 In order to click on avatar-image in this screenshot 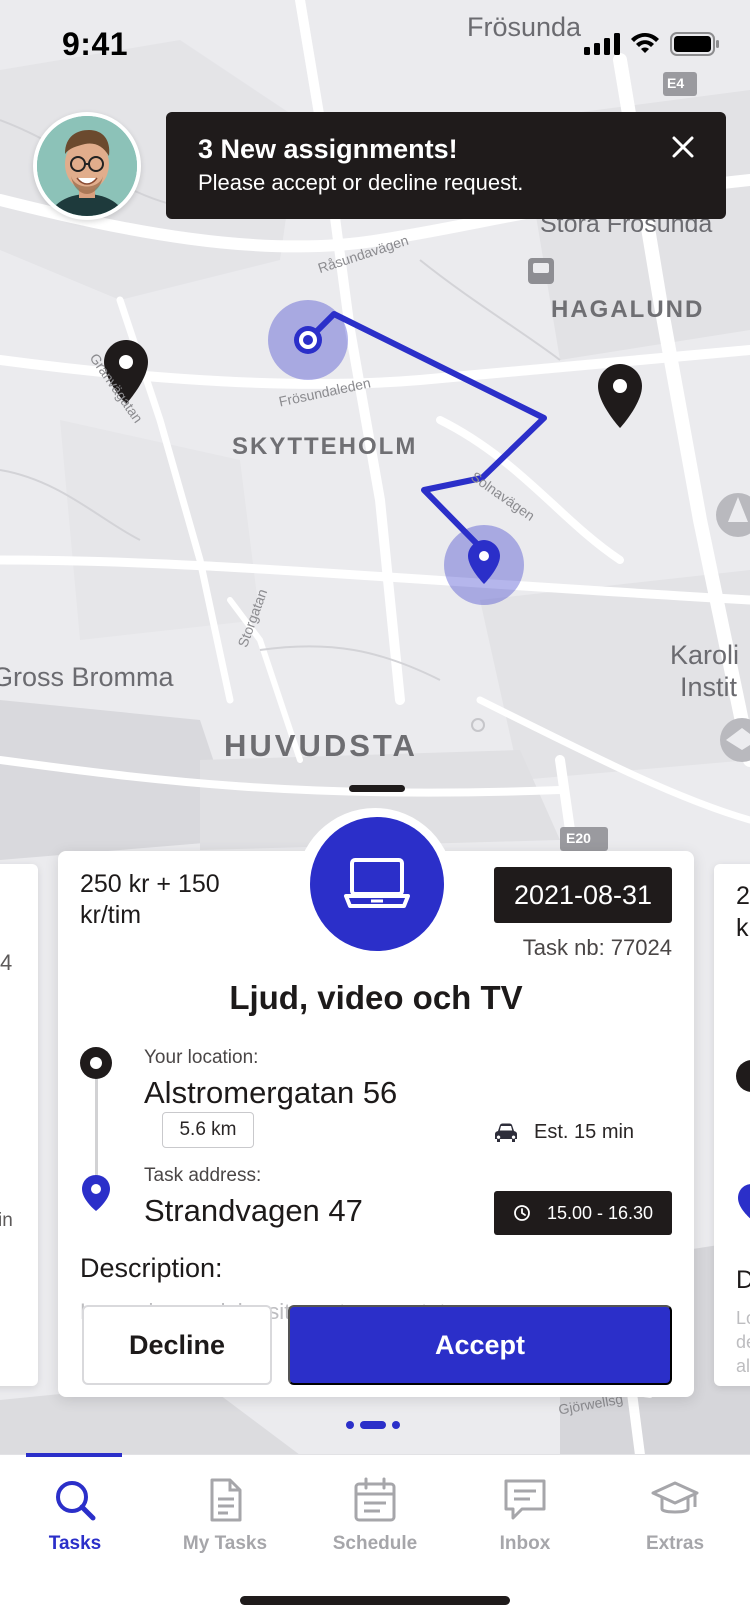, I will do `click(87, 166)`.